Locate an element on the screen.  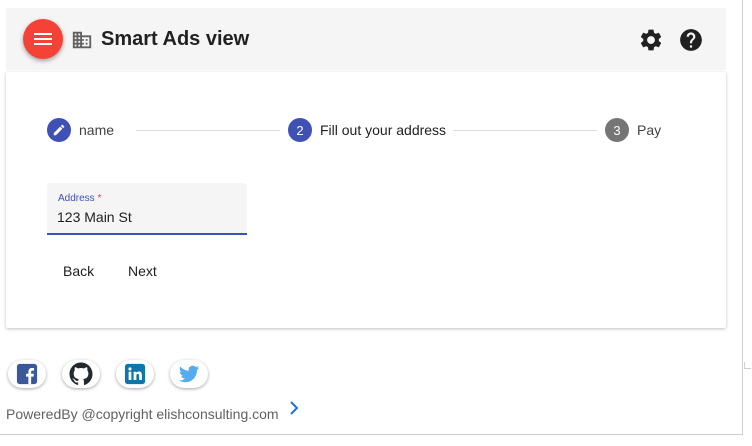
address-field: Address * is located at coordinates (147, 209).